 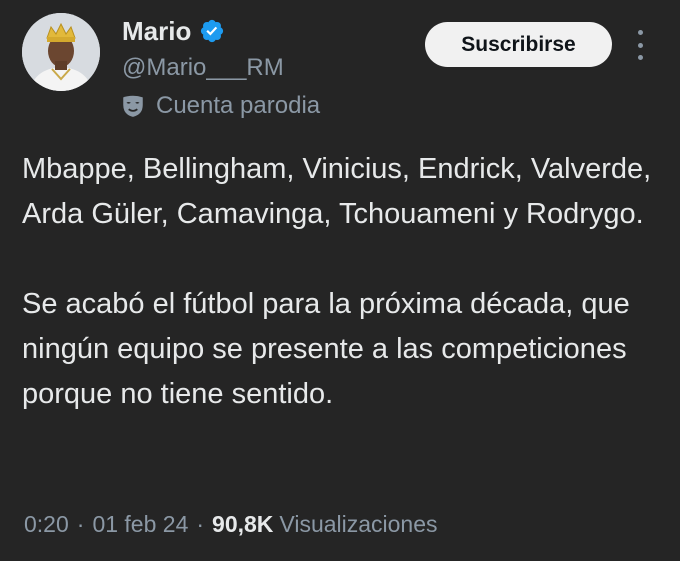 What do you see at coordinates (238, 105) in the screenshot?
I see `parody-label-text: Cuenta parodia` at bounding box center [238, 105].